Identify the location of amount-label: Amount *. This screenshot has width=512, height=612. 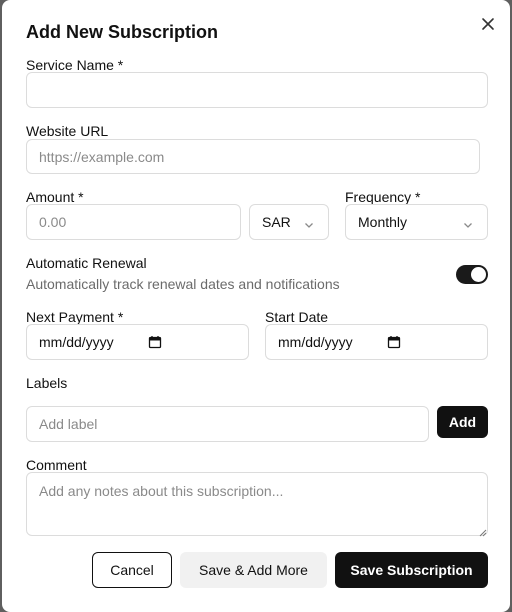
(55, 197).